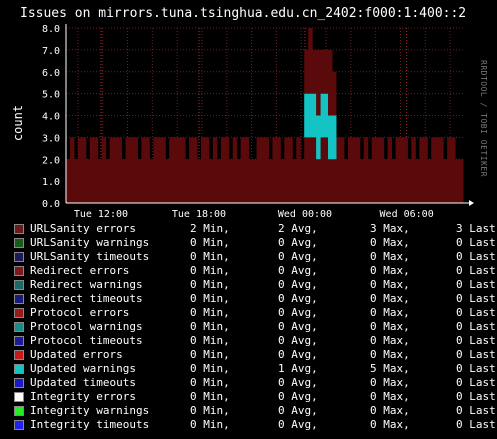 The image size is (497, 439). Describe the element at coordinates (51, 117) in the screenshot. I see `y-tick-label: 4.0` at that location.